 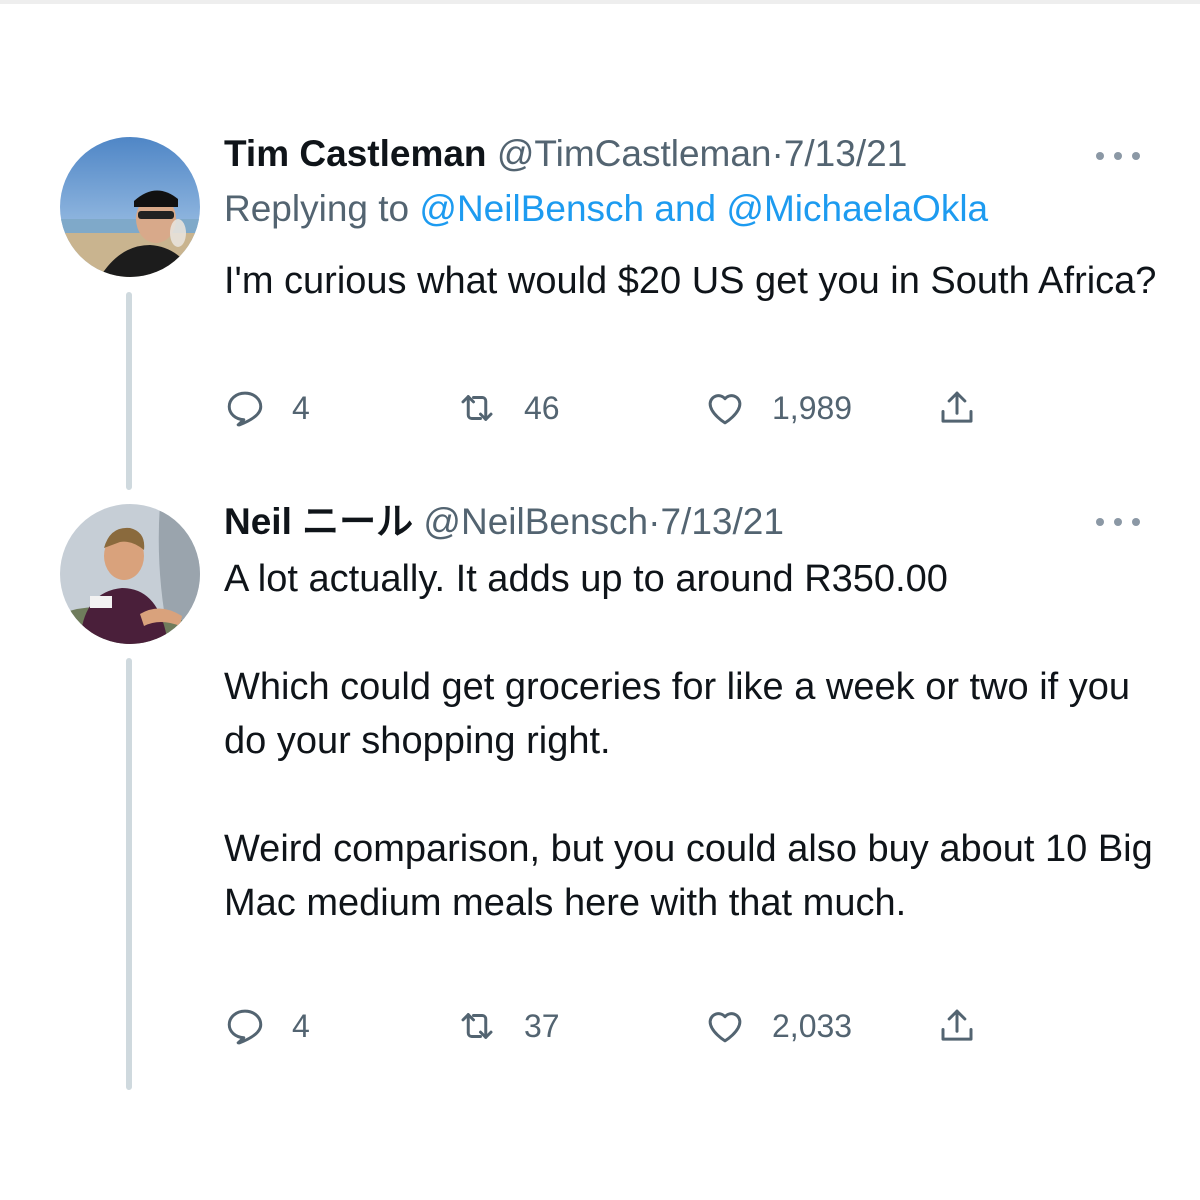 What do you see at coordinates (614, 408) in the screenshot?
I see `action-bar: 4 46 1,989` at bounding box center [614, 408].